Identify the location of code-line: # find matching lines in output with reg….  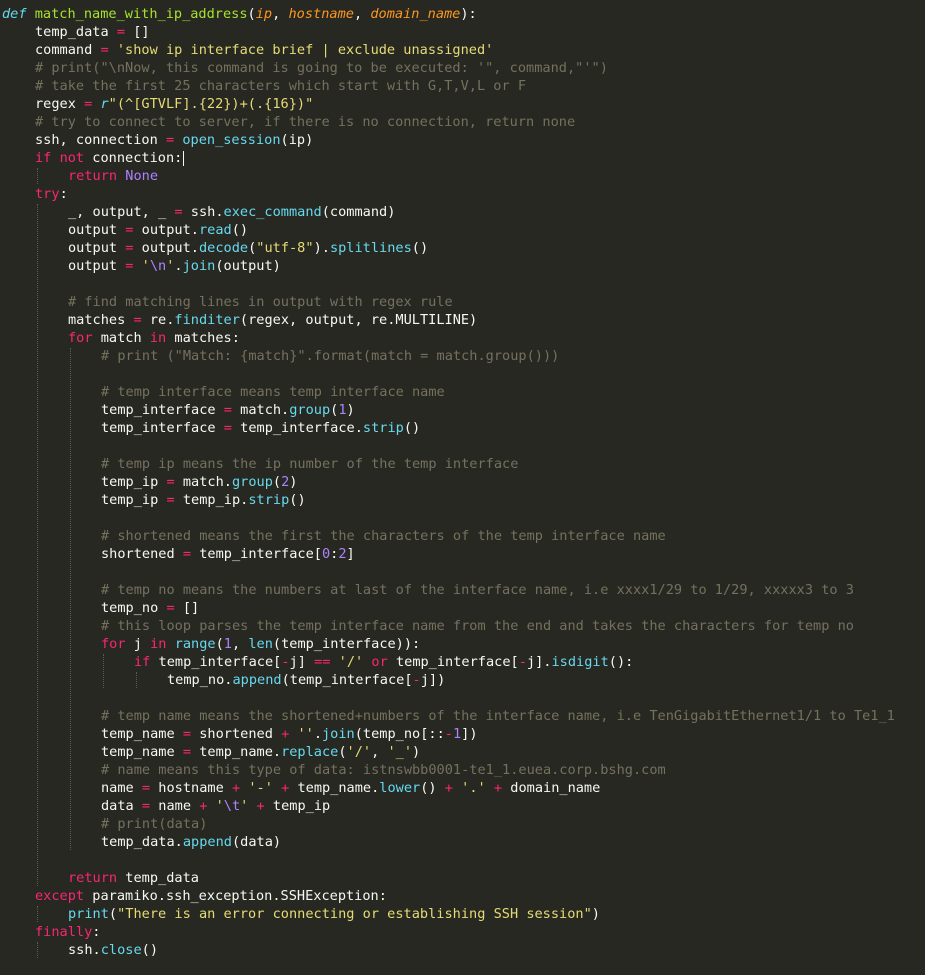
(260, 302).